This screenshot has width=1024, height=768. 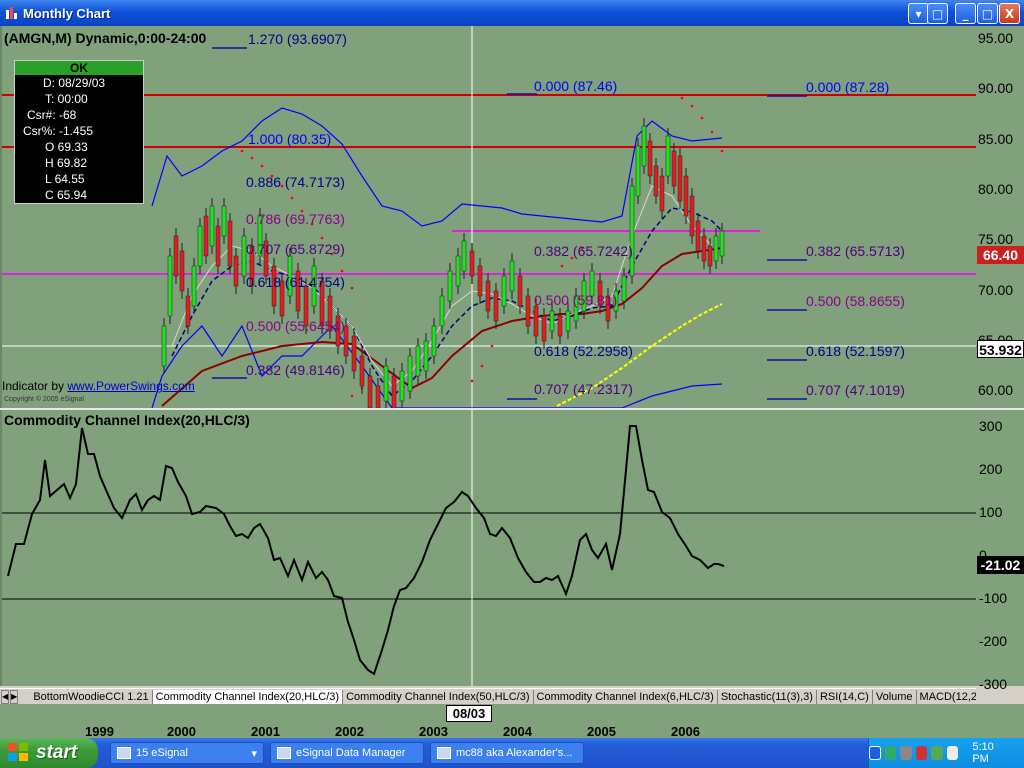 What do you see at coordinates (626, 696) in the screenshot?
I see `tab-cci-6: Commodity Channel Index(6,HLC/3)` at bounding box center [626, 696].